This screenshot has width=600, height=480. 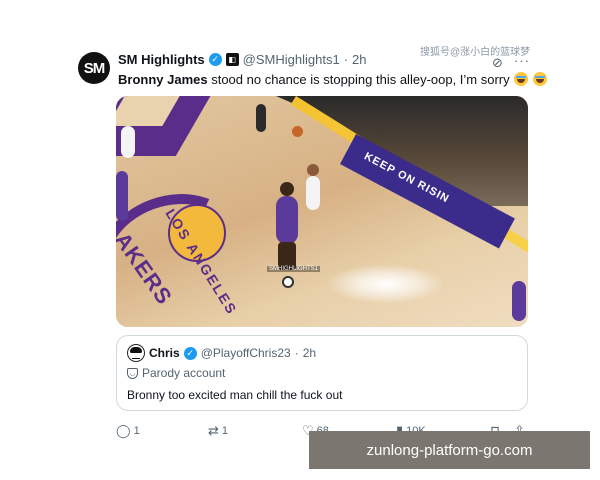 I want to click on video-watermark-logo, so click(x=288, y=282).